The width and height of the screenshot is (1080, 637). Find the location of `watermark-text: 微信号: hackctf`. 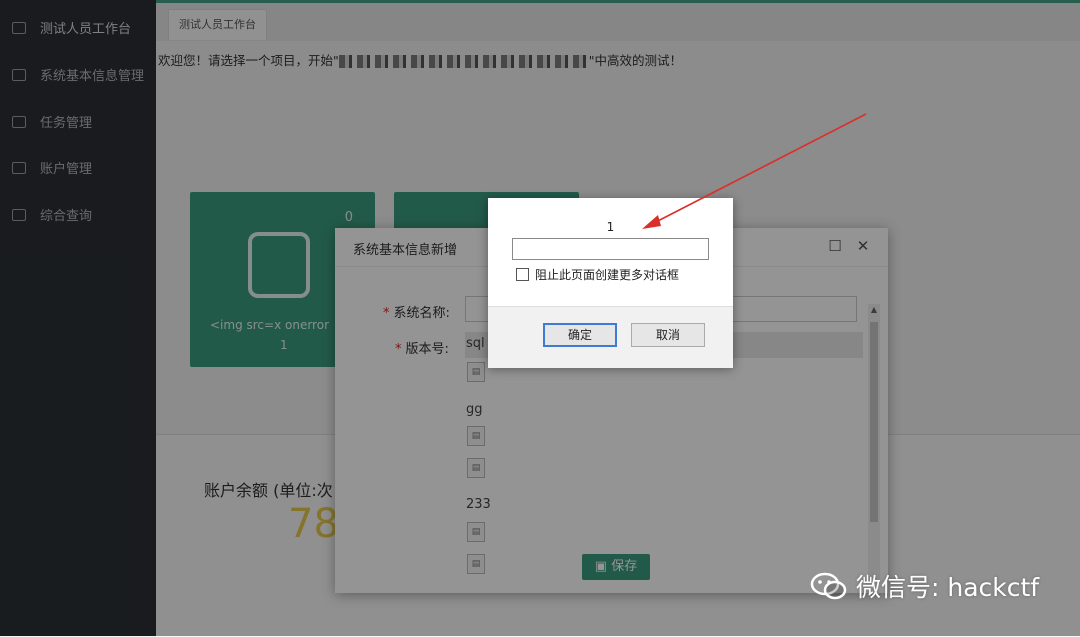

watermark-text: 微信号: hackctf is located at coordinates (948, 587).